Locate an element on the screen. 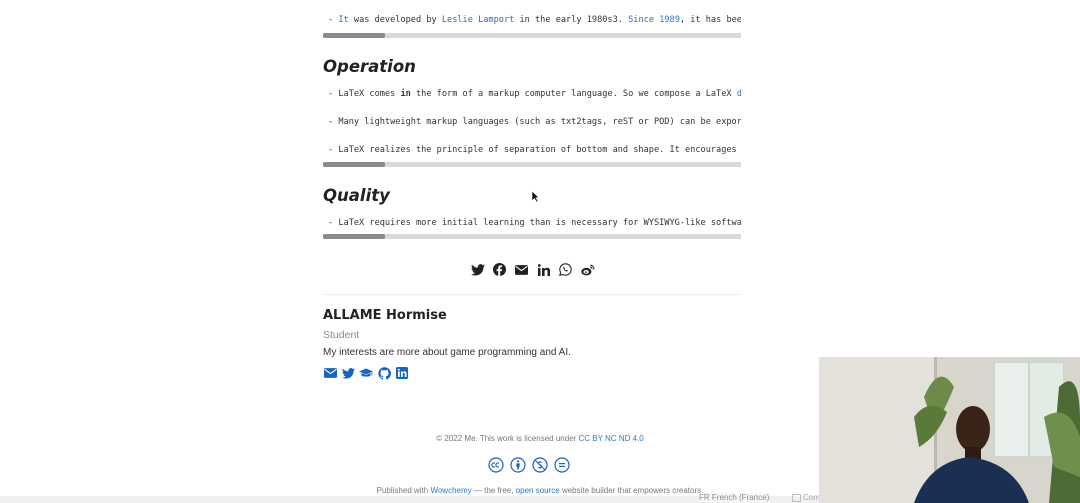 The width and height of the screenshot is (1080, 503). graduation-cap-icon is located at coordinates (366, 373).